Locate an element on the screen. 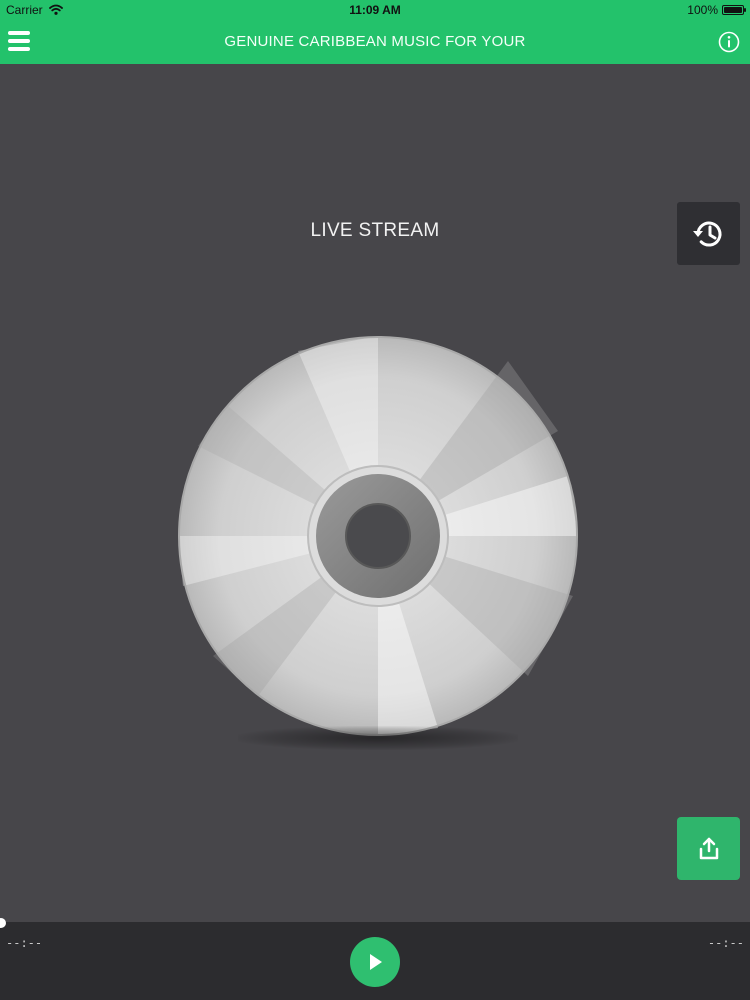  share-icon is located at coordinates (708, 848).